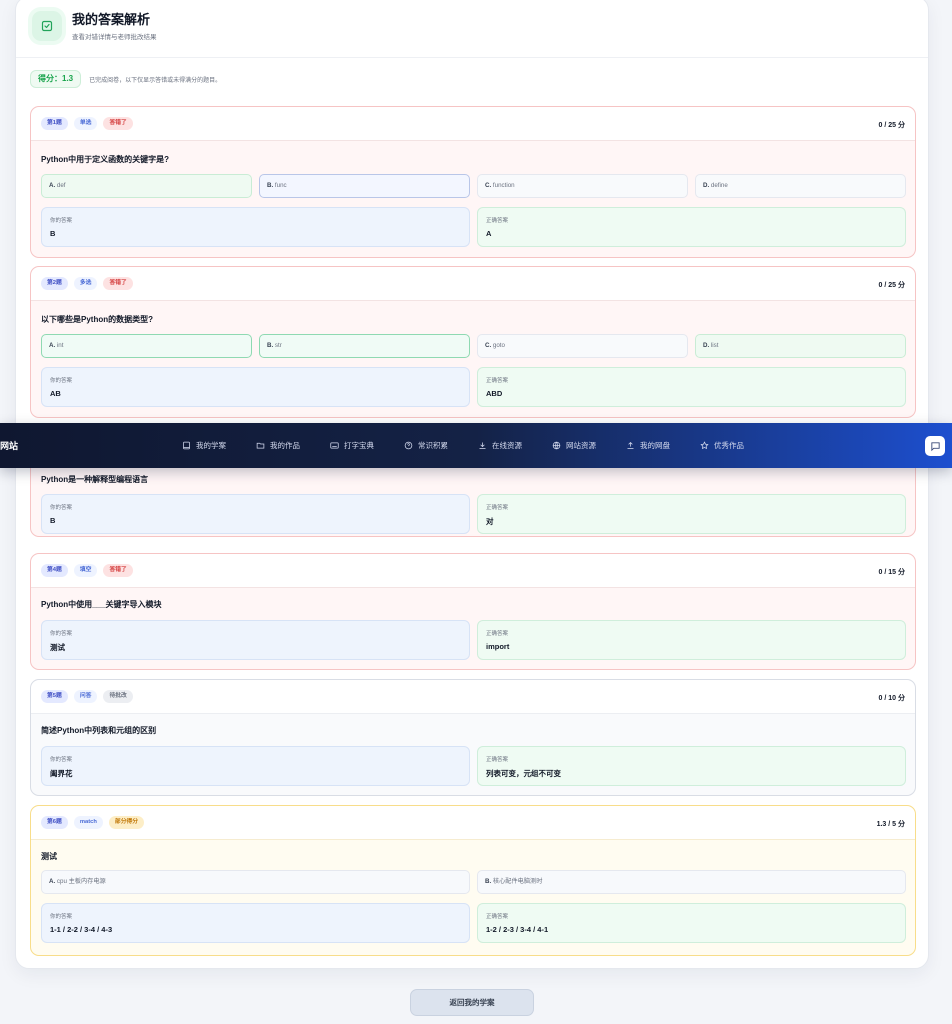  Describe the element at coordinates (507, 445) in the screenshot. I see `nav-item-label: 在线资源` at that location.